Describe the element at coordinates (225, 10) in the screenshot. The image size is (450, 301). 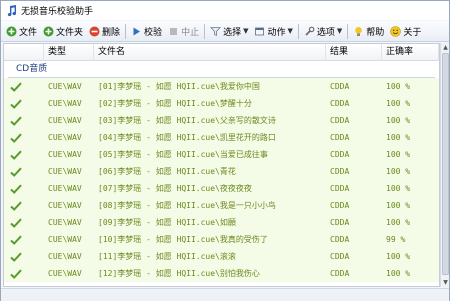
I see `title-bar: 无损音乐校验助手` at that location.